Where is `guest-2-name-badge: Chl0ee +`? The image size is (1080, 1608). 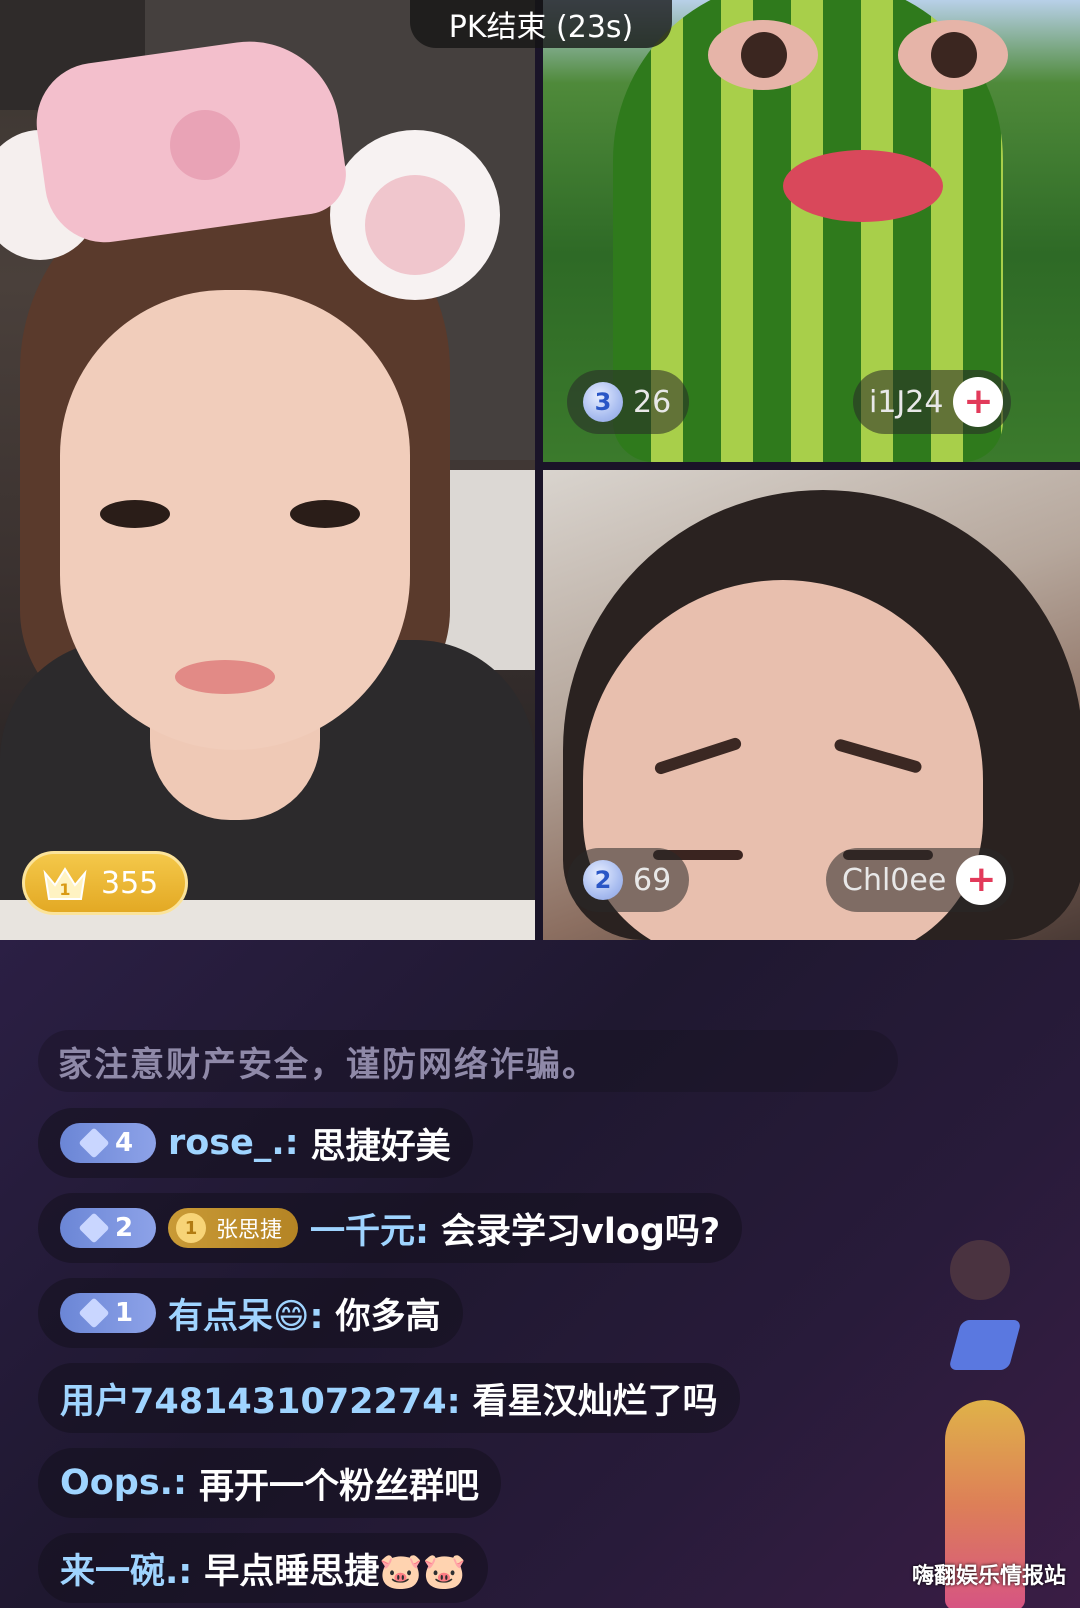
guest-2-name-badge: Chl0ee + is located at coordinates (920, 880).